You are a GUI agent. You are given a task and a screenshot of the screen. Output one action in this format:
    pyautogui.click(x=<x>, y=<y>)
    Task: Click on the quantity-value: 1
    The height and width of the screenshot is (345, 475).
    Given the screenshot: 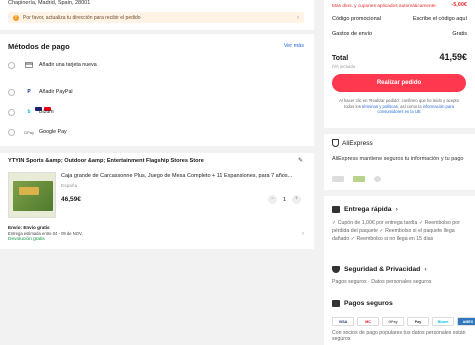 What is the action you would take?
    pyautogui.click(x=285, y=199)
    